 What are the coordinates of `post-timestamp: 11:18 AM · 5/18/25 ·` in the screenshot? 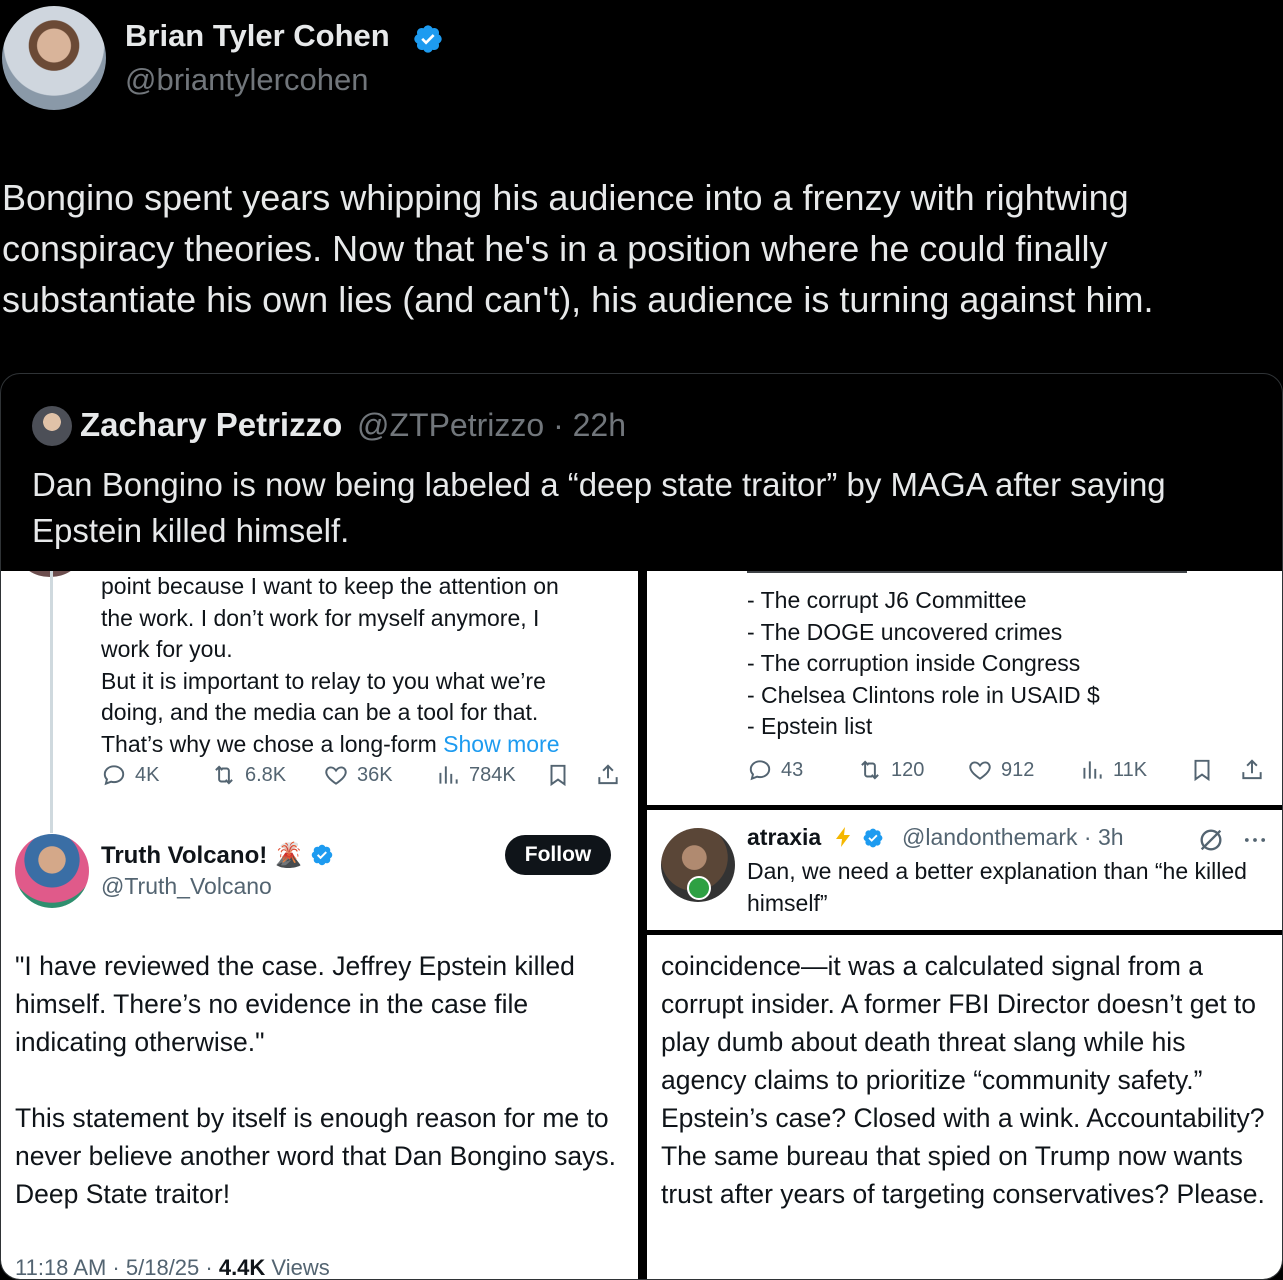 It's located at (117, 1267).